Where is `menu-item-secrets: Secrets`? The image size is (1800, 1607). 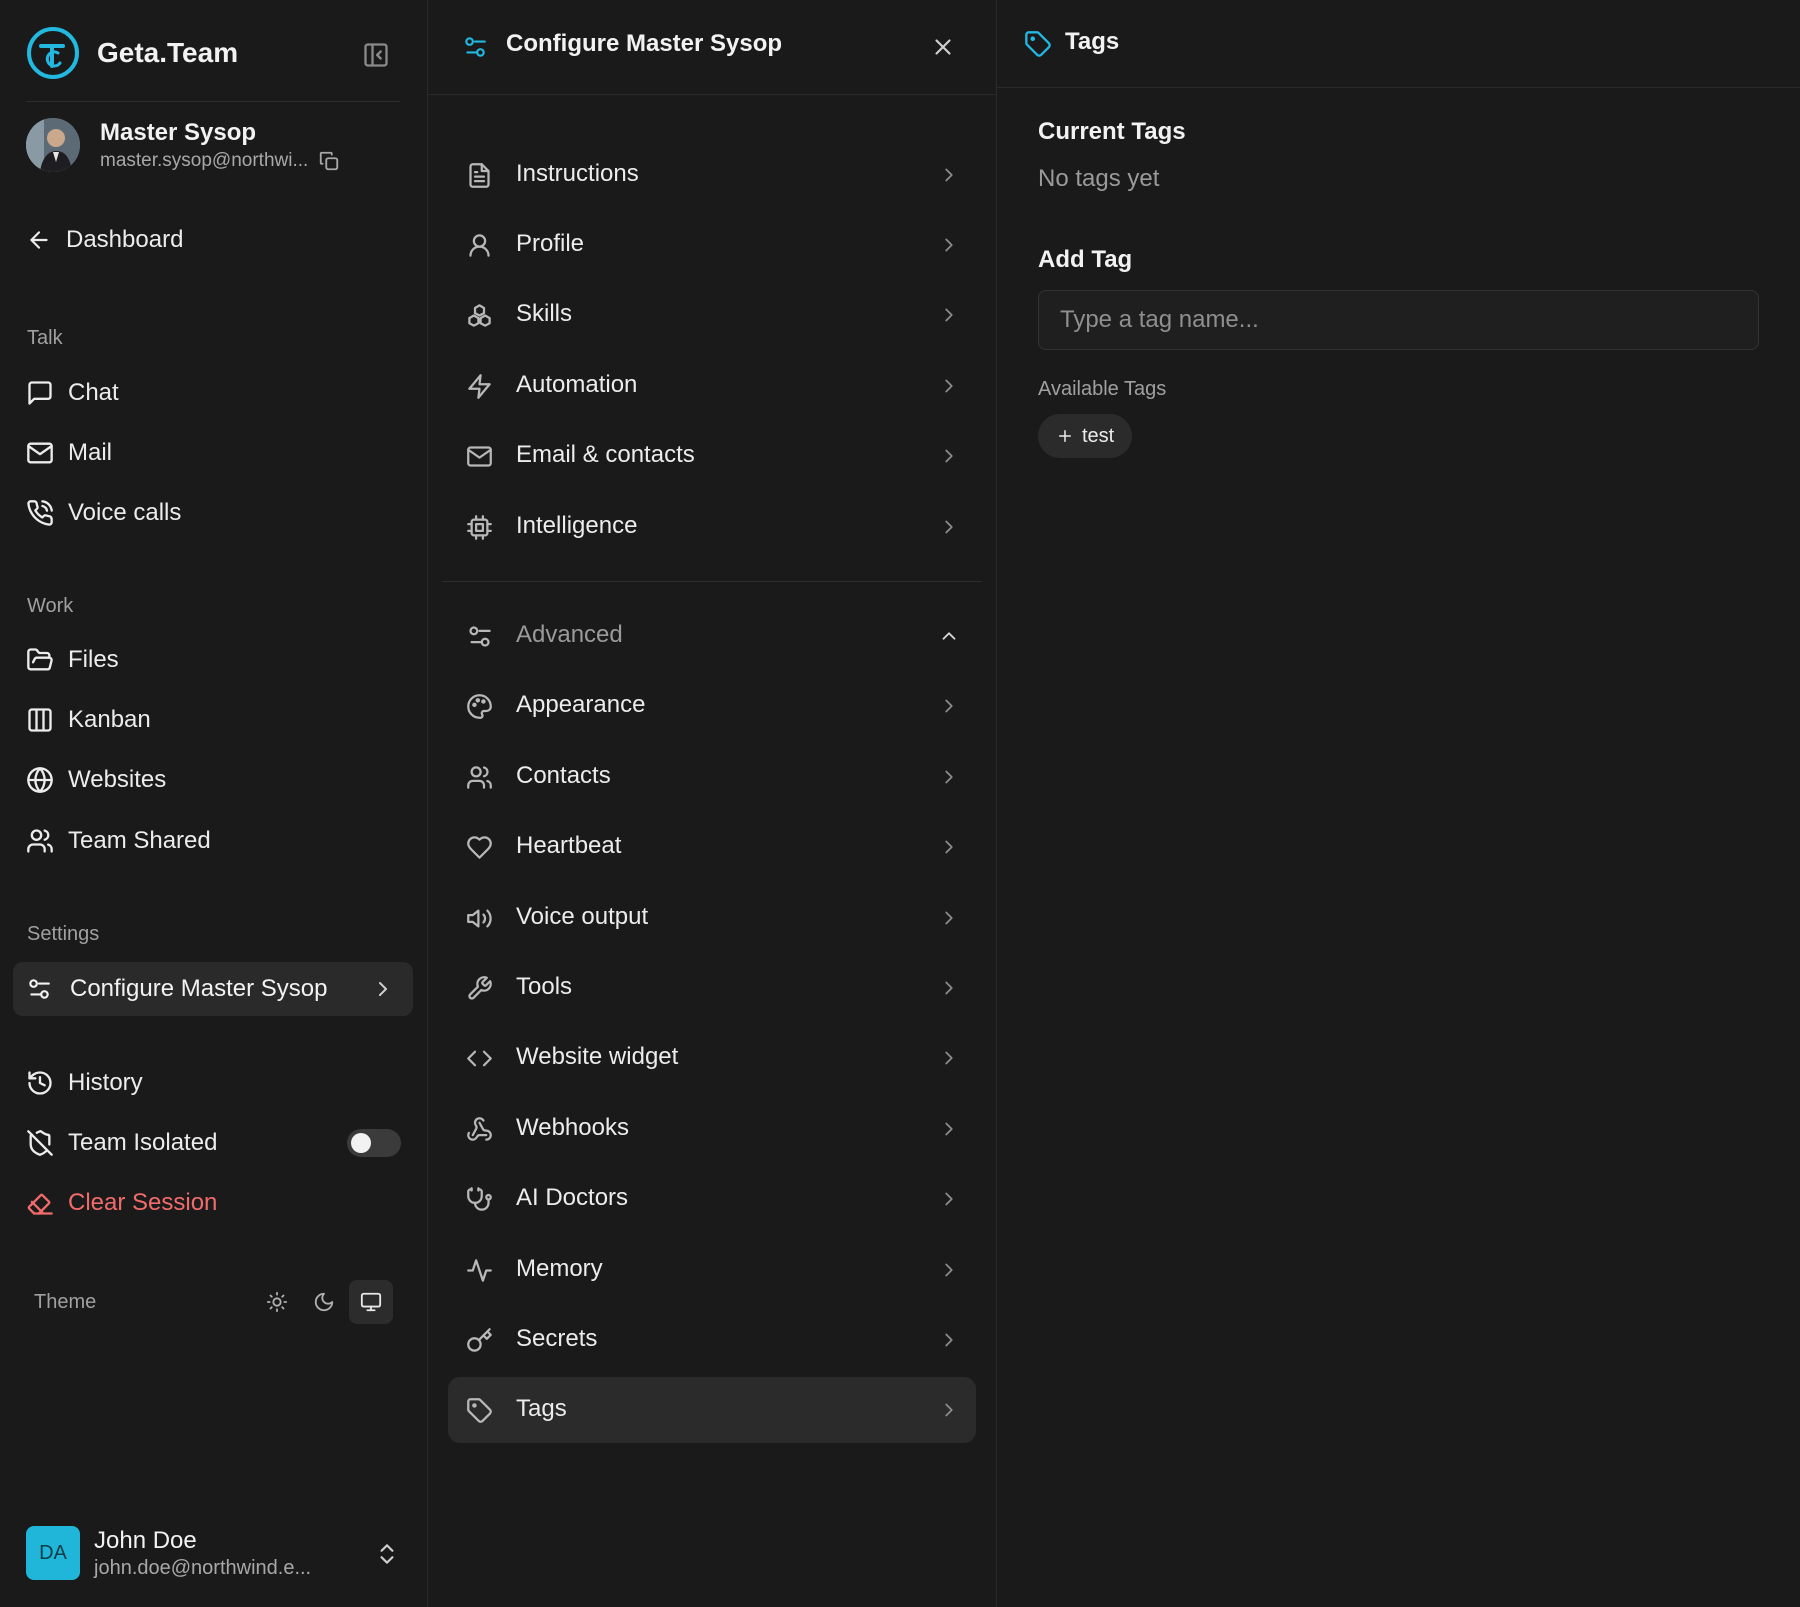 menu-item-secrets: Secrets is located at coordinates (712, 1340).